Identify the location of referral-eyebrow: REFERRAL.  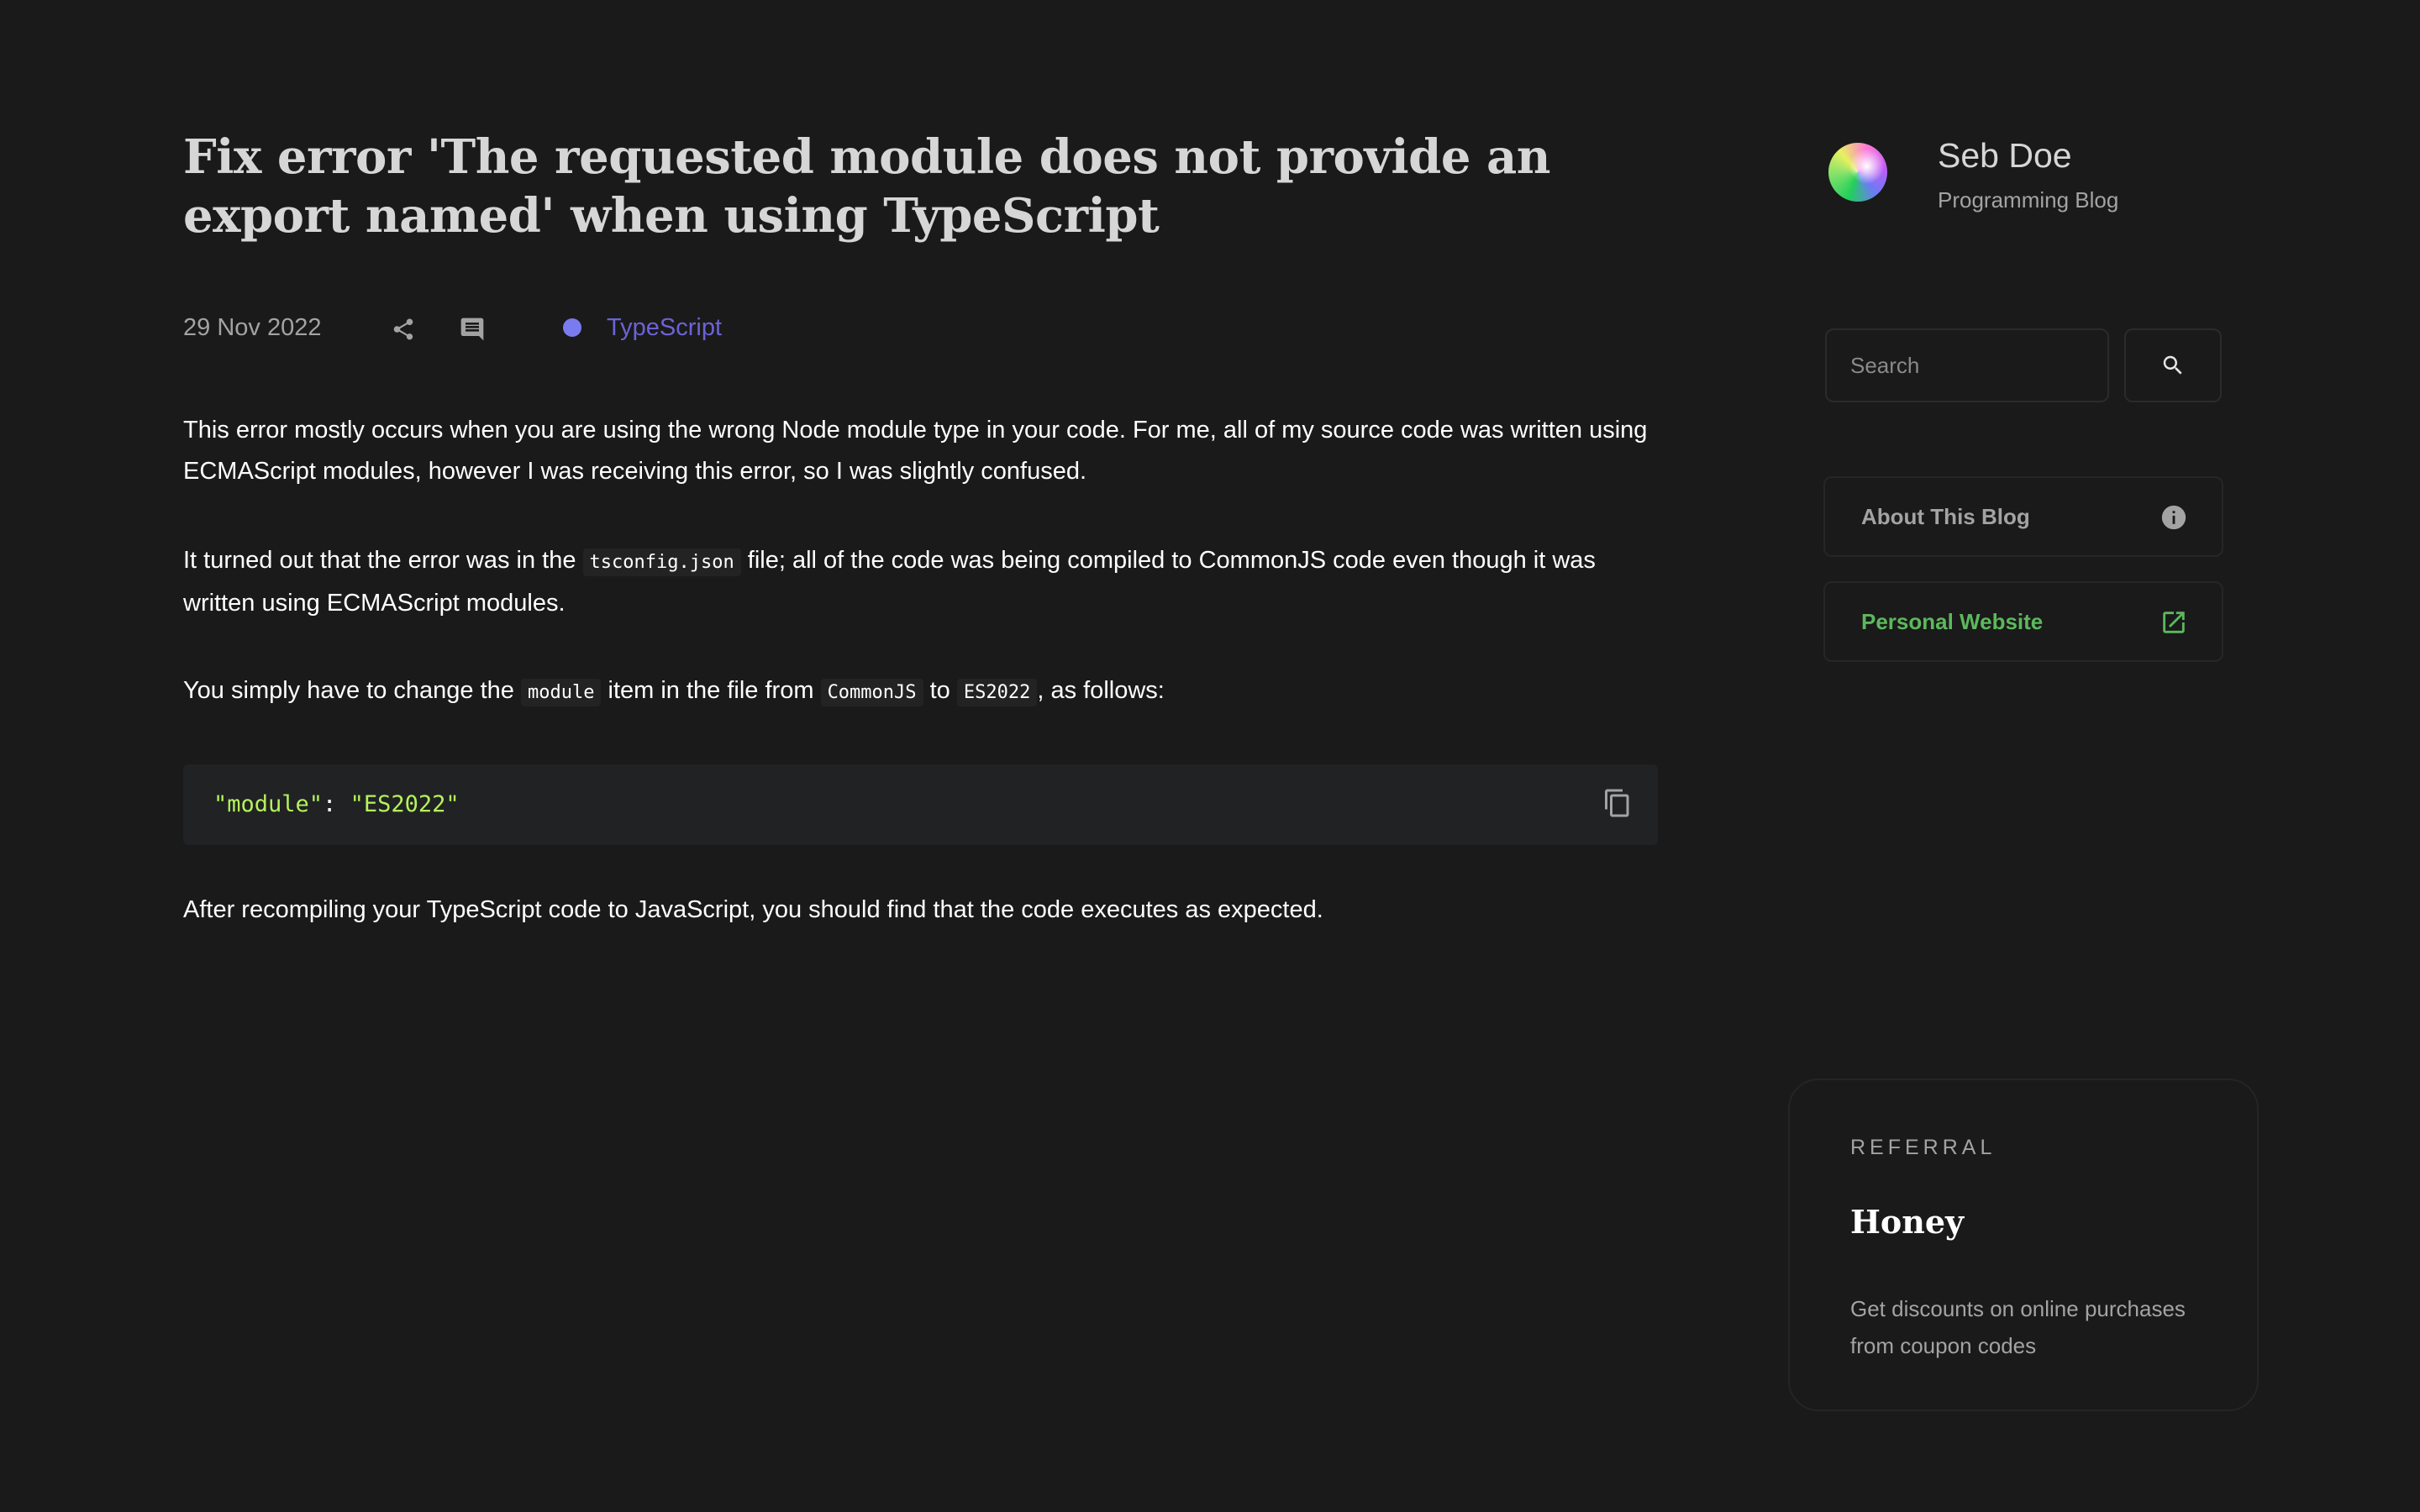
(1923, 1147).